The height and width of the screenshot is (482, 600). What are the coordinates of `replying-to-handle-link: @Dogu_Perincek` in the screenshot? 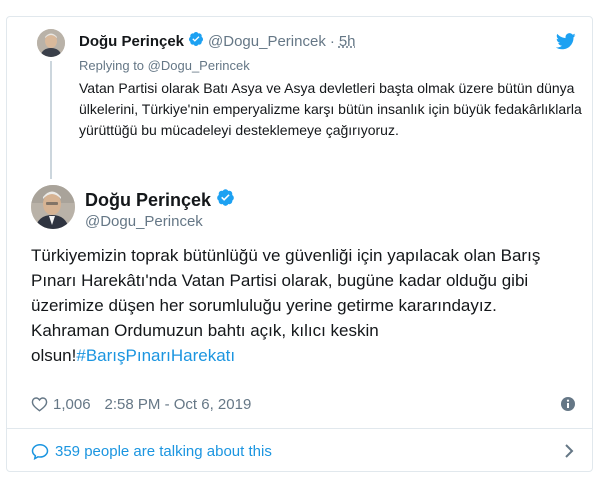 It's located at (199, 65).